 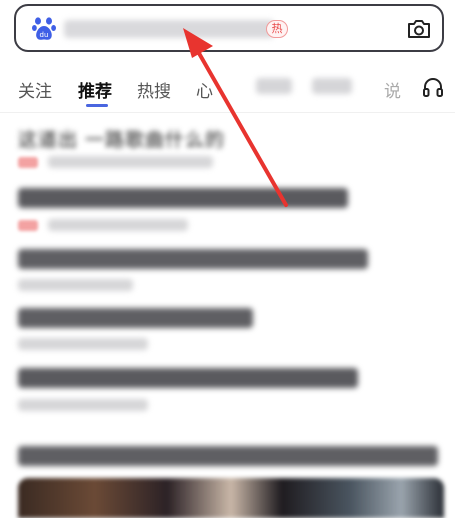 I want to click on headphone-icon, so click(x=433, y=87).